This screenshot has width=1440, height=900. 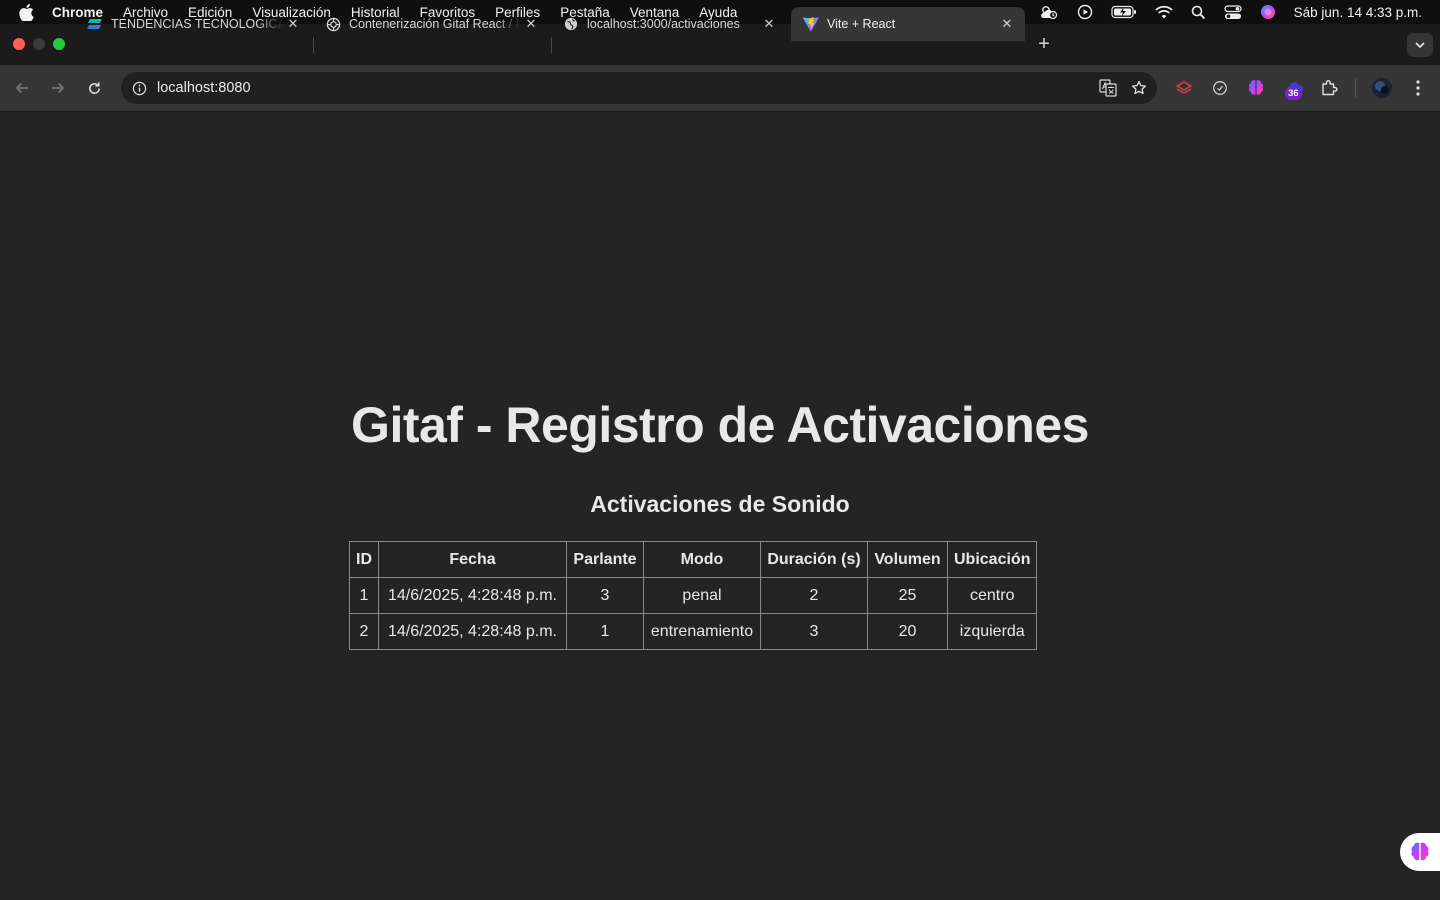 I want to click on column-header-ubicacion: Ubicación, so click(x=992, y=559).